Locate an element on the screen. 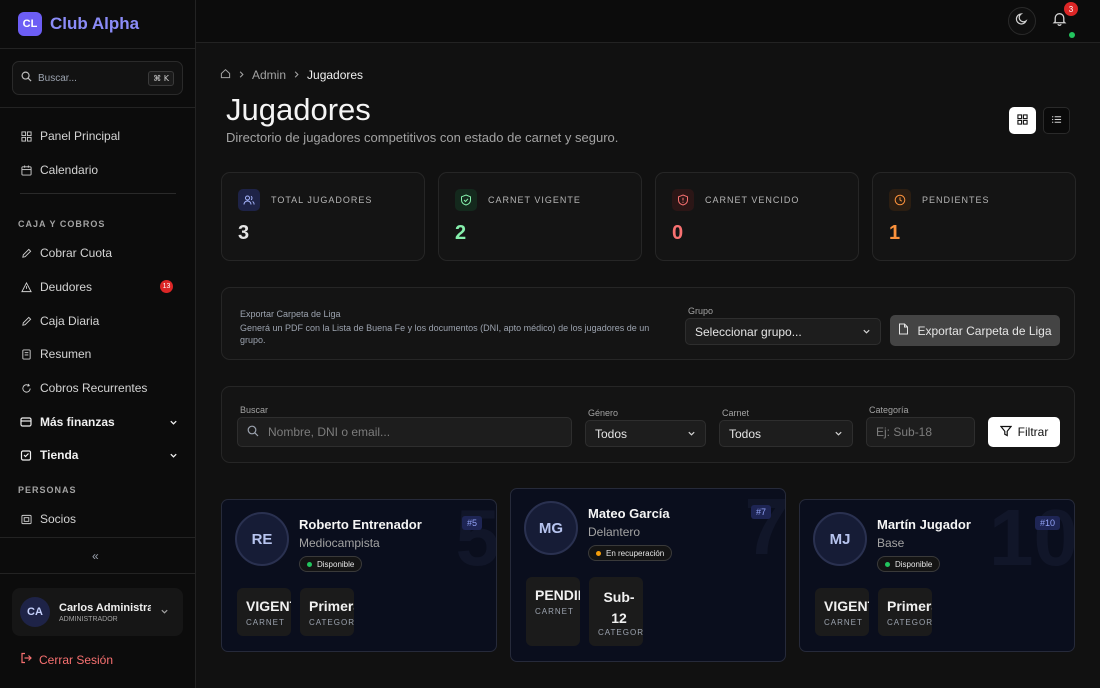 This screenshot has height=688, width=1100. bell-icon is located at coordinates (1059, 21).